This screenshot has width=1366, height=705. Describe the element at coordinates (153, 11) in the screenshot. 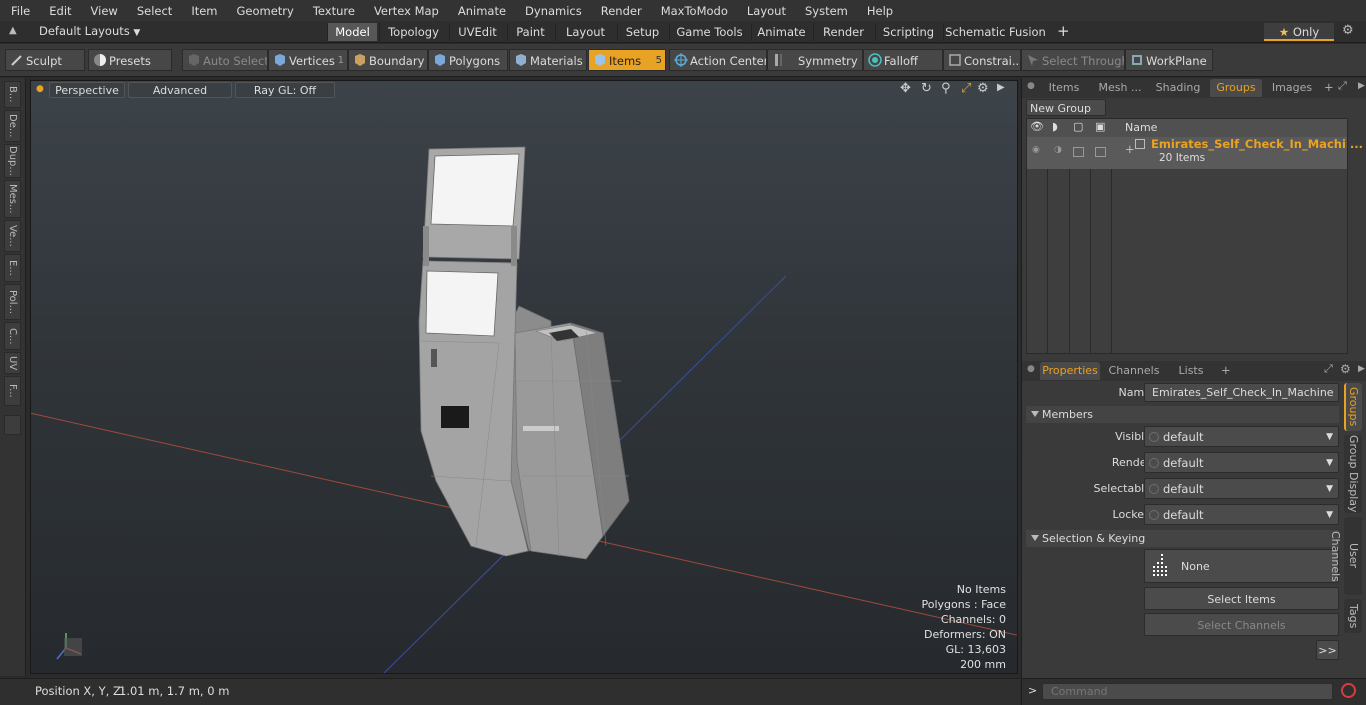

I see `menu-select: Select` at that location.